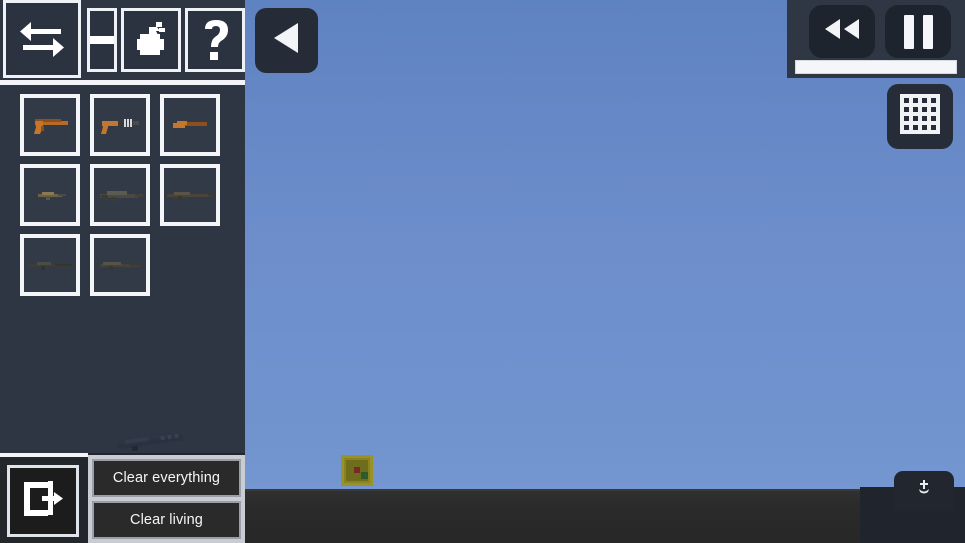 The image size is (965, 543). I want to click on weapon-slot-compact-rifle, so click(50, 195).